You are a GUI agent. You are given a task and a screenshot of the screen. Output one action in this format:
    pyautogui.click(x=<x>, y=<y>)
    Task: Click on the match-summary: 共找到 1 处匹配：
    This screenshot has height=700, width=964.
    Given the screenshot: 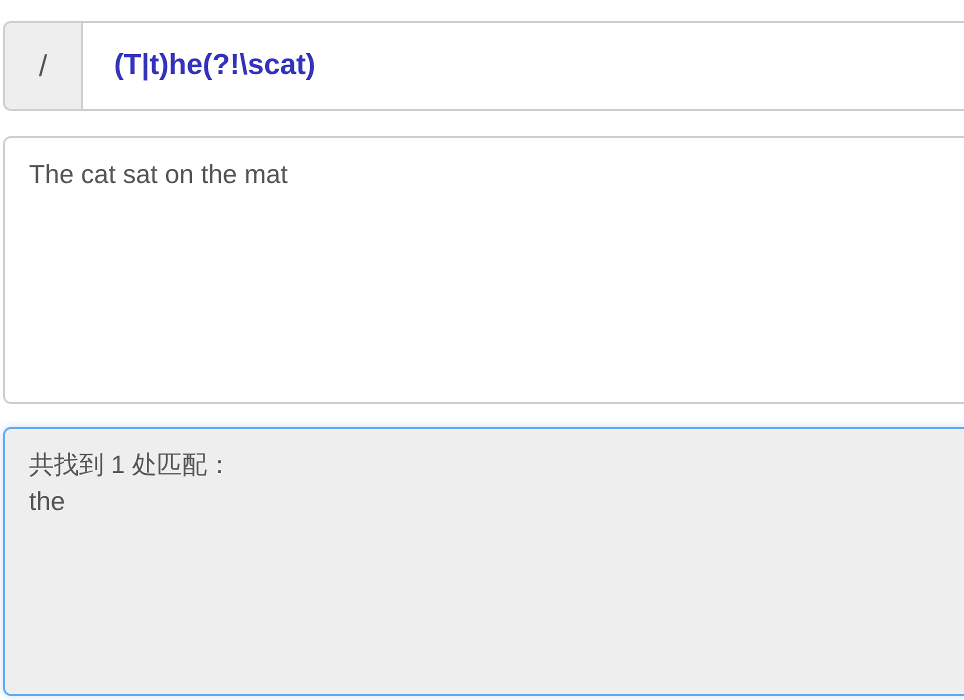 What is the action you would take?
    pyautogui.click(x=131, y=465)
    